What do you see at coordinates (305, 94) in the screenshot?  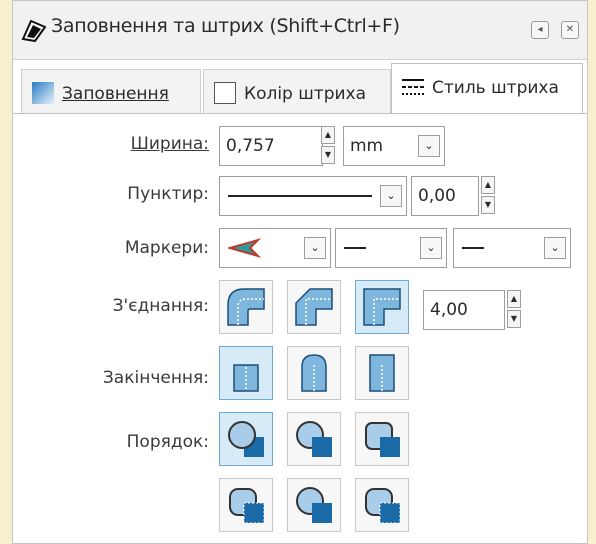 I see `tab-stroke-paint-label: Колір штриха` at bounding box center [305, 94].